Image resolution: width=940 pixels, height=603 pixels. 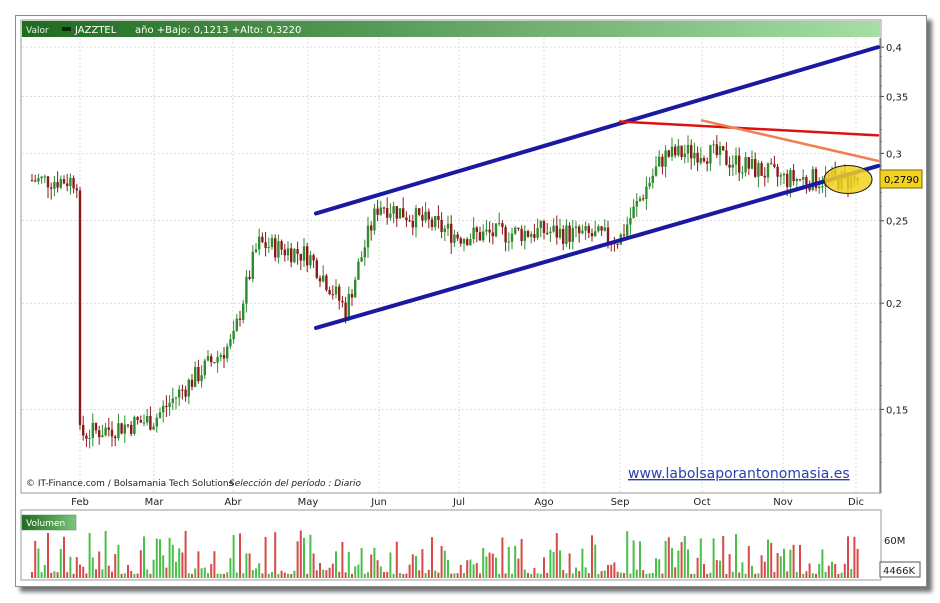 I want to click on x-tick-label: Oct, so click(x=701, y=502).